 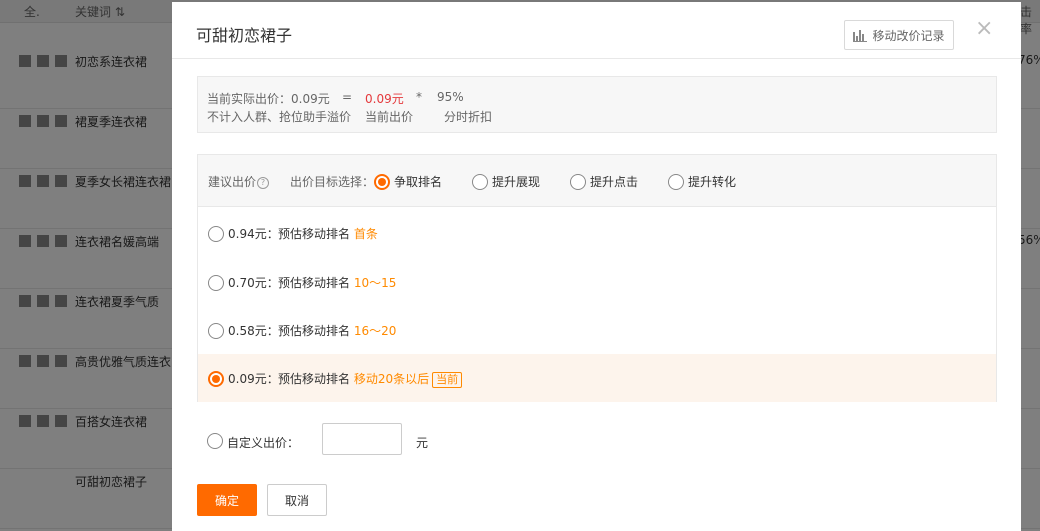 What do you see at coordinates (253, 234) in the screenshot?
I see `bid-option-price: 0.94元：` at bounding box center [253, 234].